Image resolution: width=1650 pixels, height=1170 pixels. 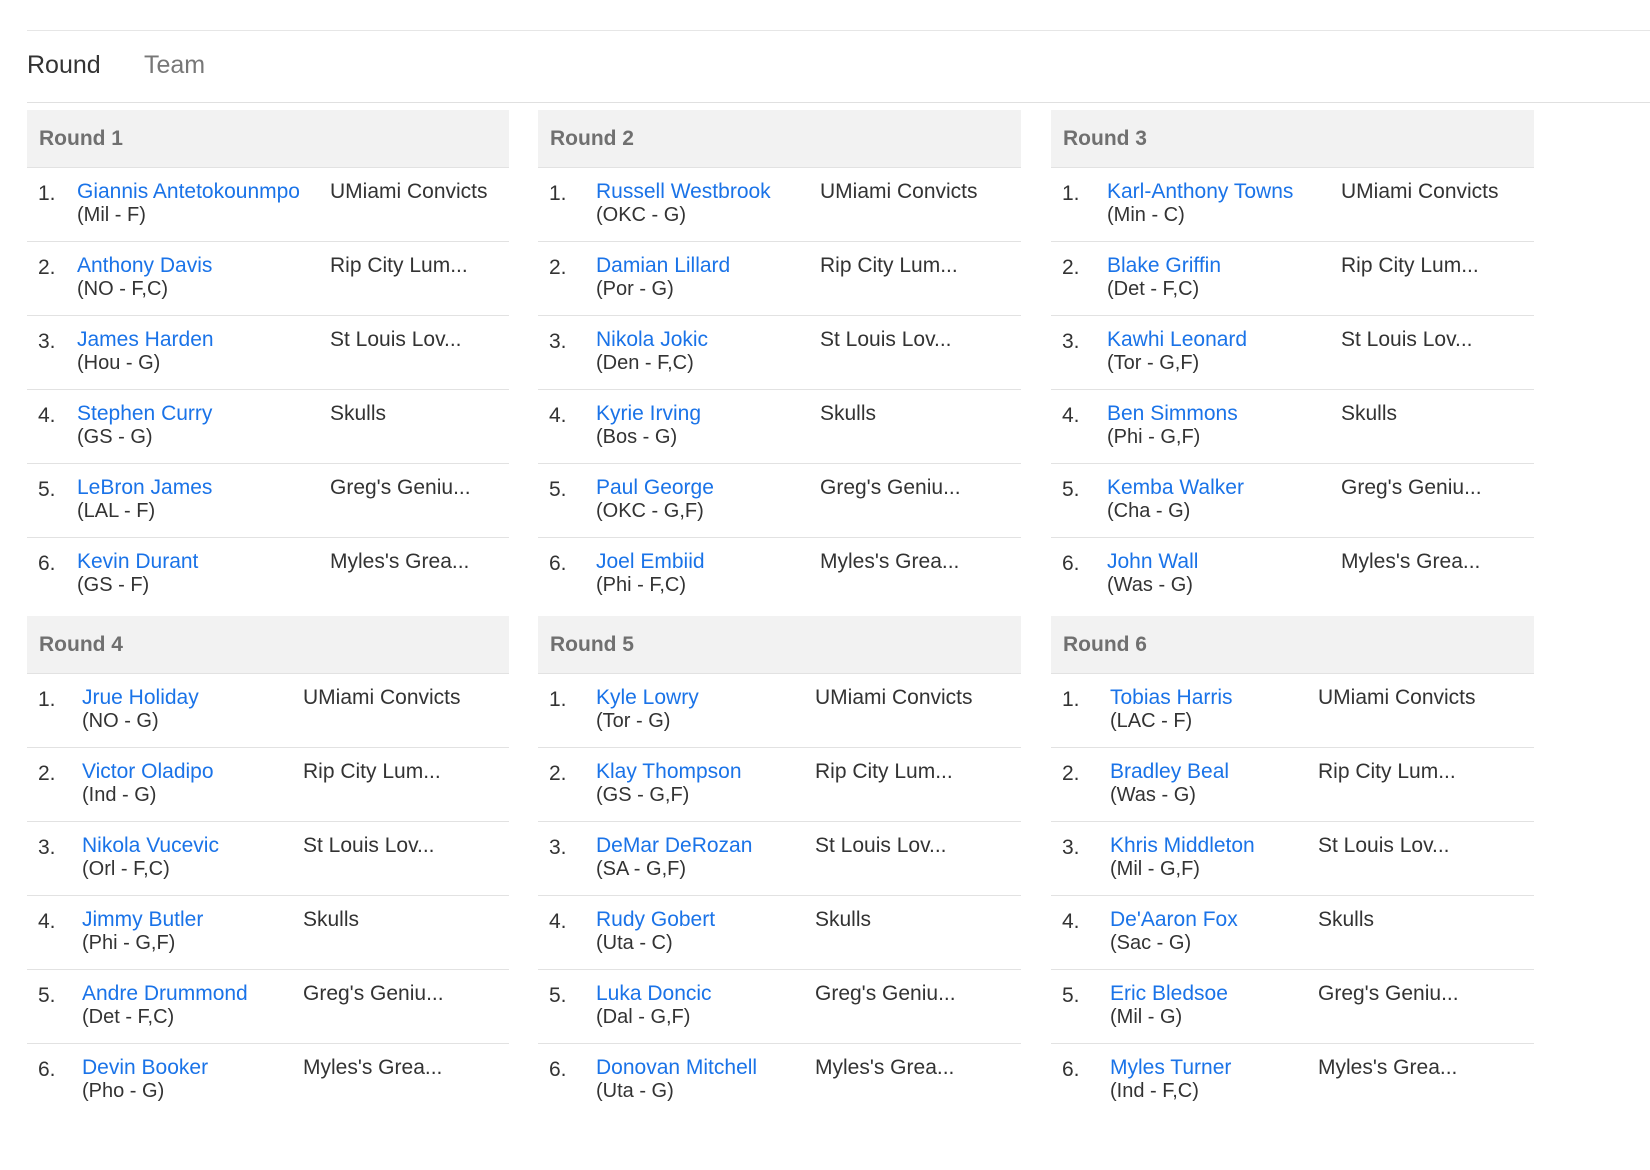 What do you see at coordinates (1154, 437) in the screenshot?
I see `player-team-position: (Phi - G,F)` at bounding box center [1154, 437].